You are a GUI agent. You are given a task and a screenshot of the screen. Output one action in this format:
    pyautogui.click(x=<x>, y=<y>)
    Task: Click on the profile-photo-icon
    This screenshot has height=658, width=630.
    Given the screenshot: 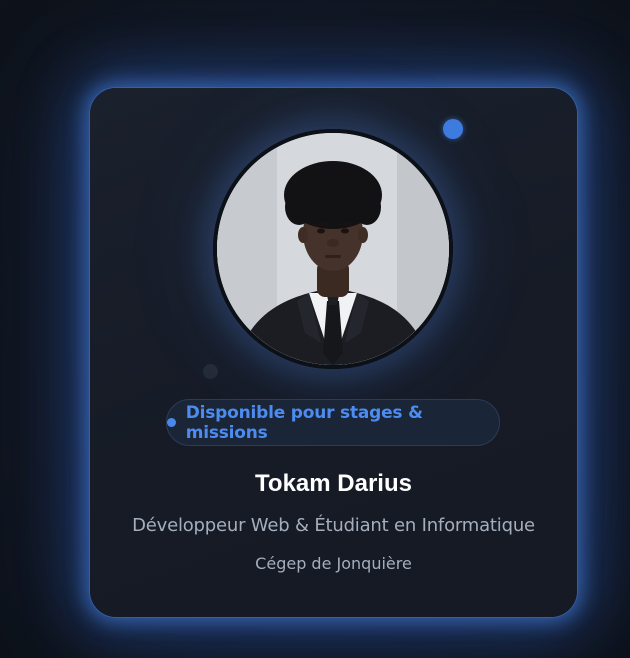 What is the action you would take?
    pyautogui.click(x=333, y=249)
    